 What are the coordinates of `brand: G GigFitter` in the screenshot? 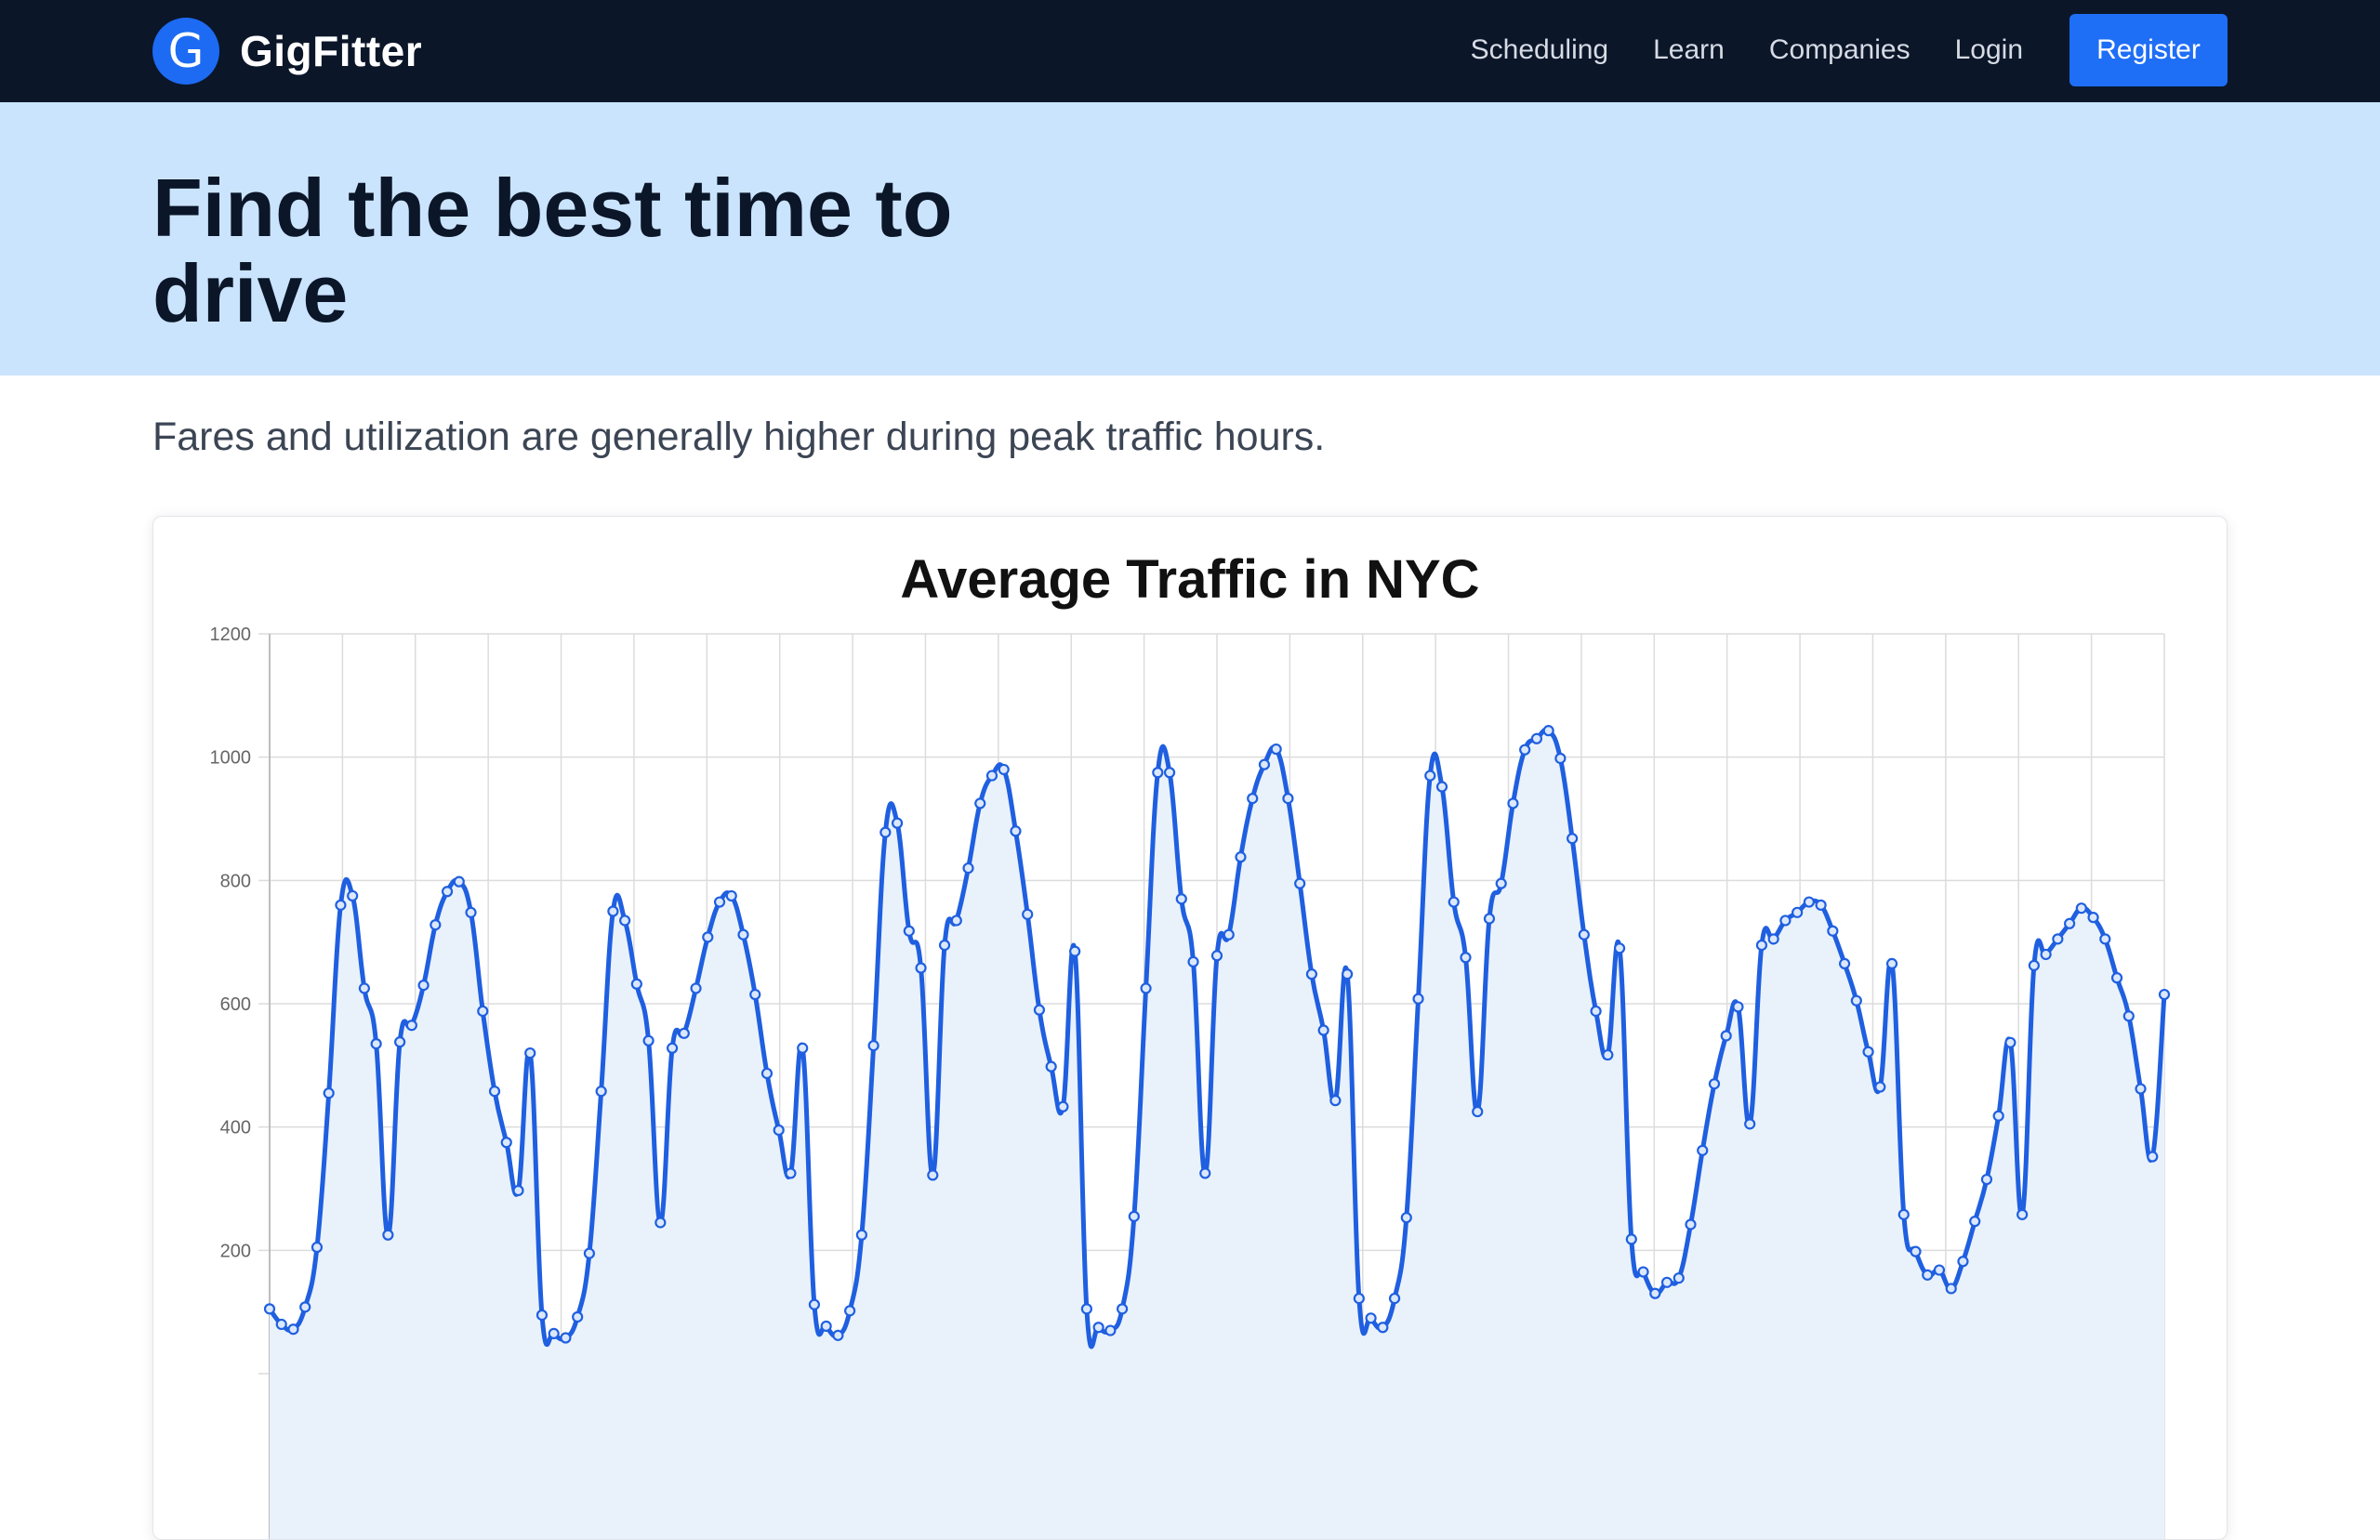 It's located at (287, 51).